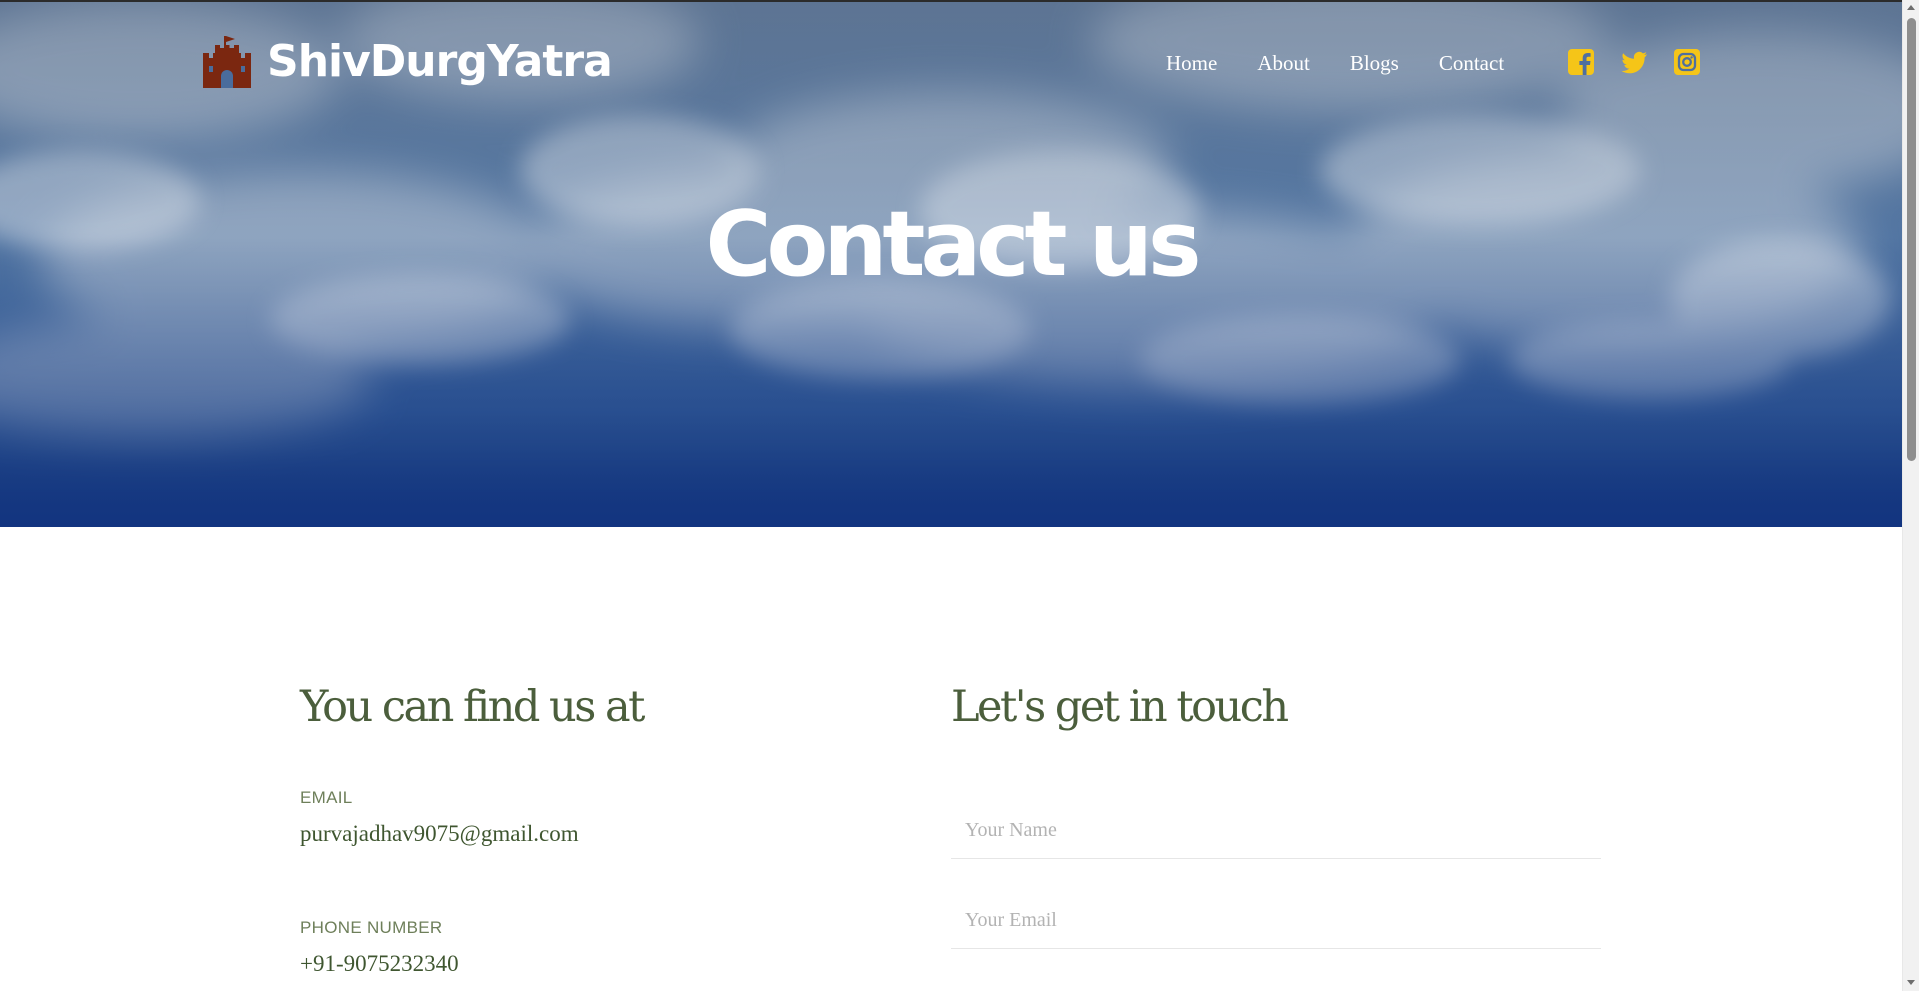 This screenshot has width=1919, height=991. I want to click on get-in-touch-heading: Let's get in touch, so click(1120, 707).